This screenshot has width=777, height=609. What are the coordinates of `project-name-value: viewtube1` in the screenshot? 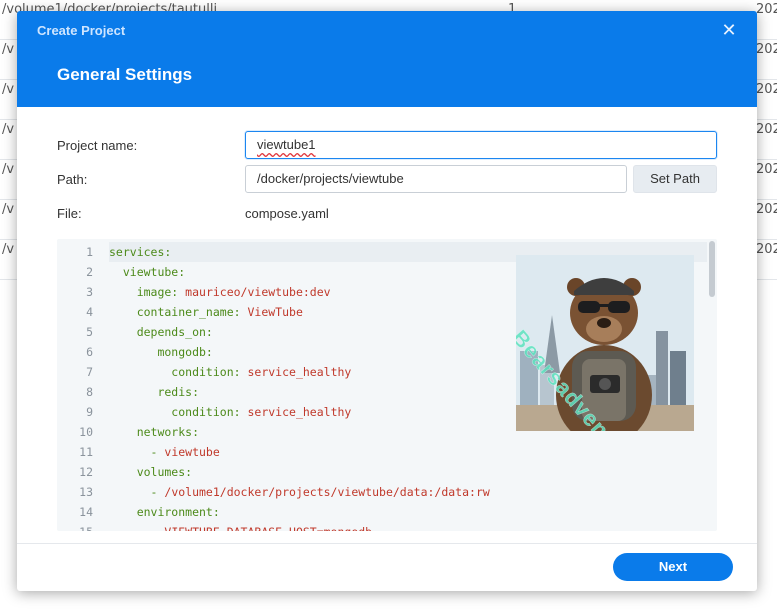 It's located at (286, 144).